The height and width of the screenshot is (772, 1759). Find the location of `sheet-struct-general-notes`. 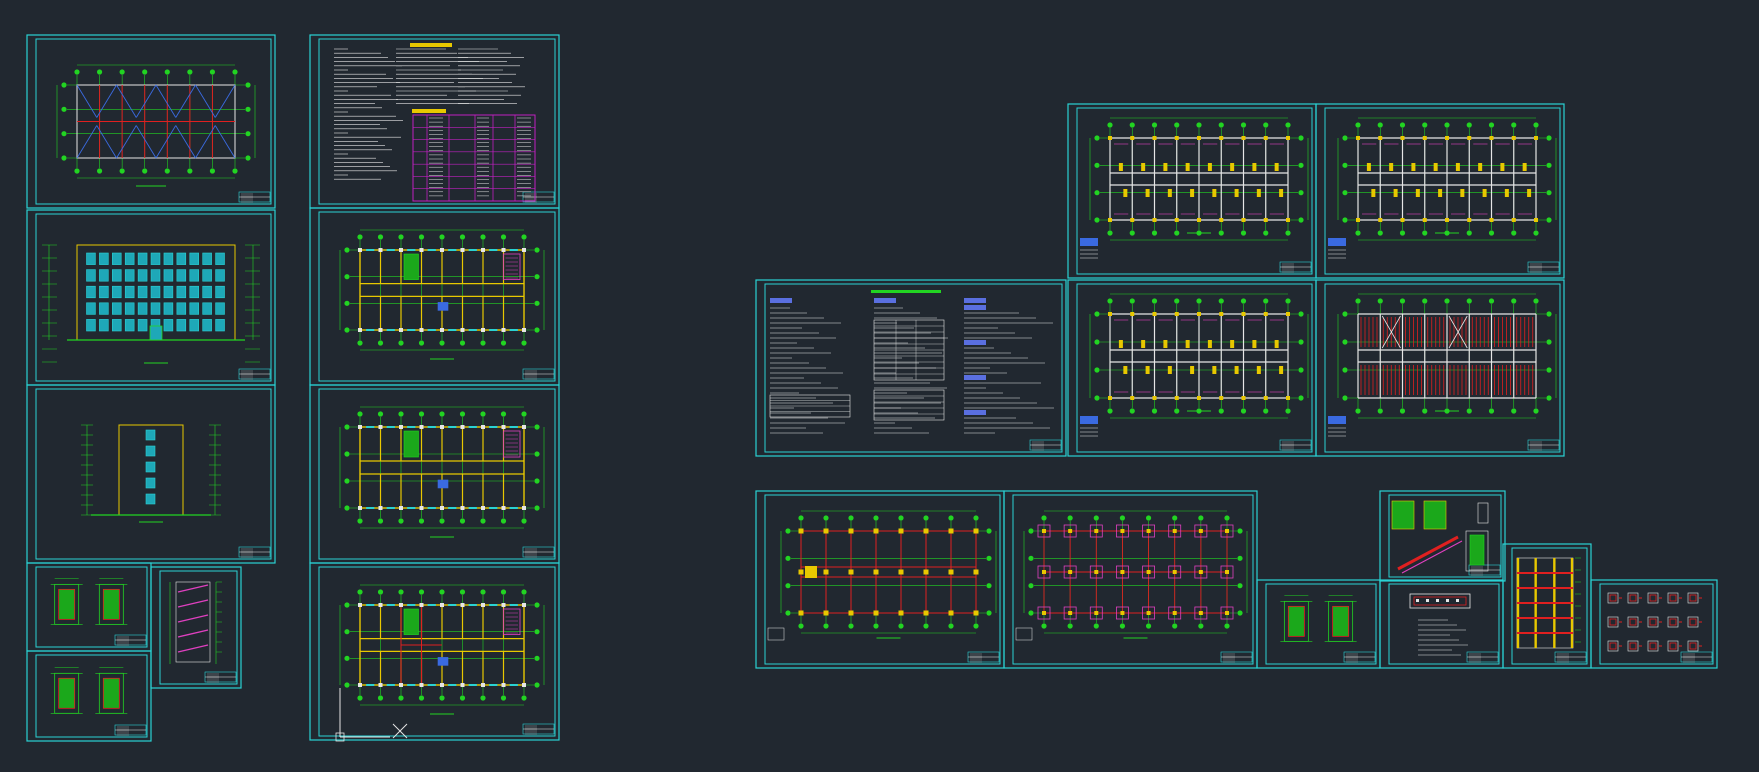

sheet-struct-general-notes is located at coordinates (911, 368).